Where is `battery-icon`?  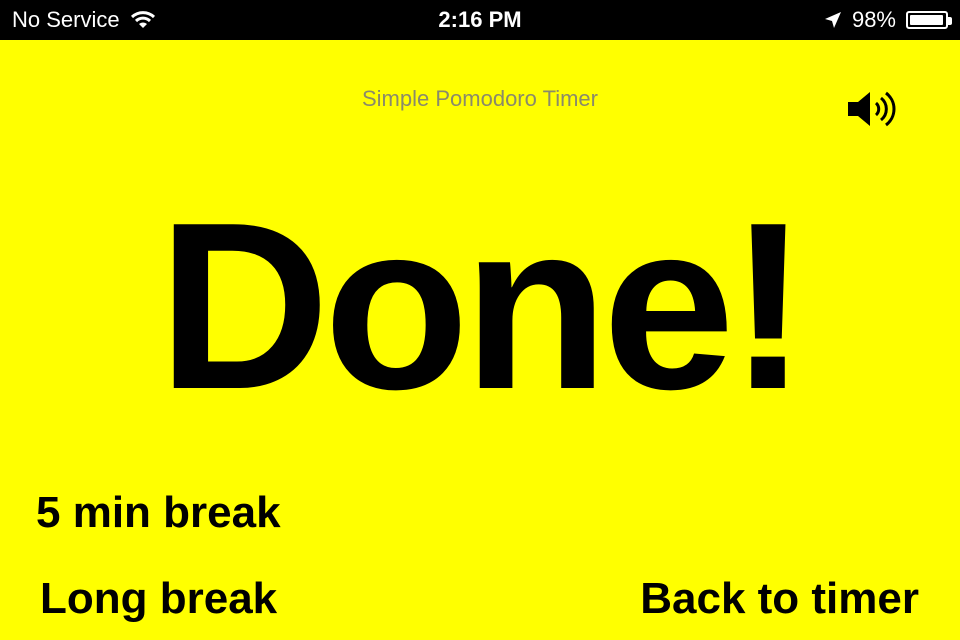 battery-icon is located at coordinates (929, 20).